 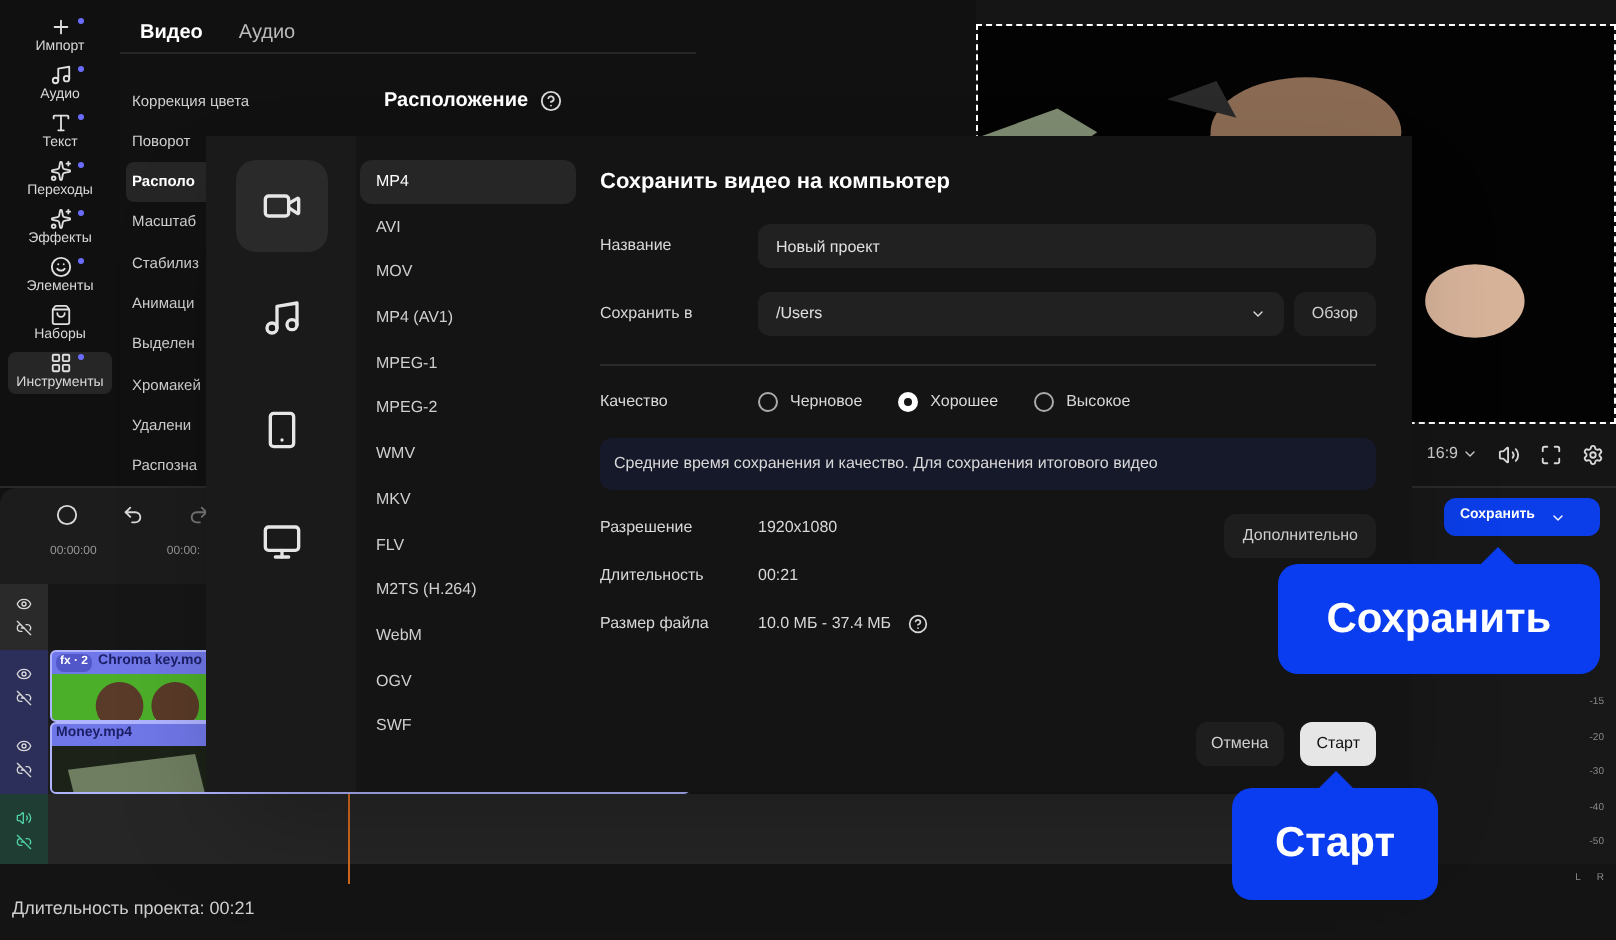 I want to click on format-item: M2TS (H.264), so click(x=468, y=590).